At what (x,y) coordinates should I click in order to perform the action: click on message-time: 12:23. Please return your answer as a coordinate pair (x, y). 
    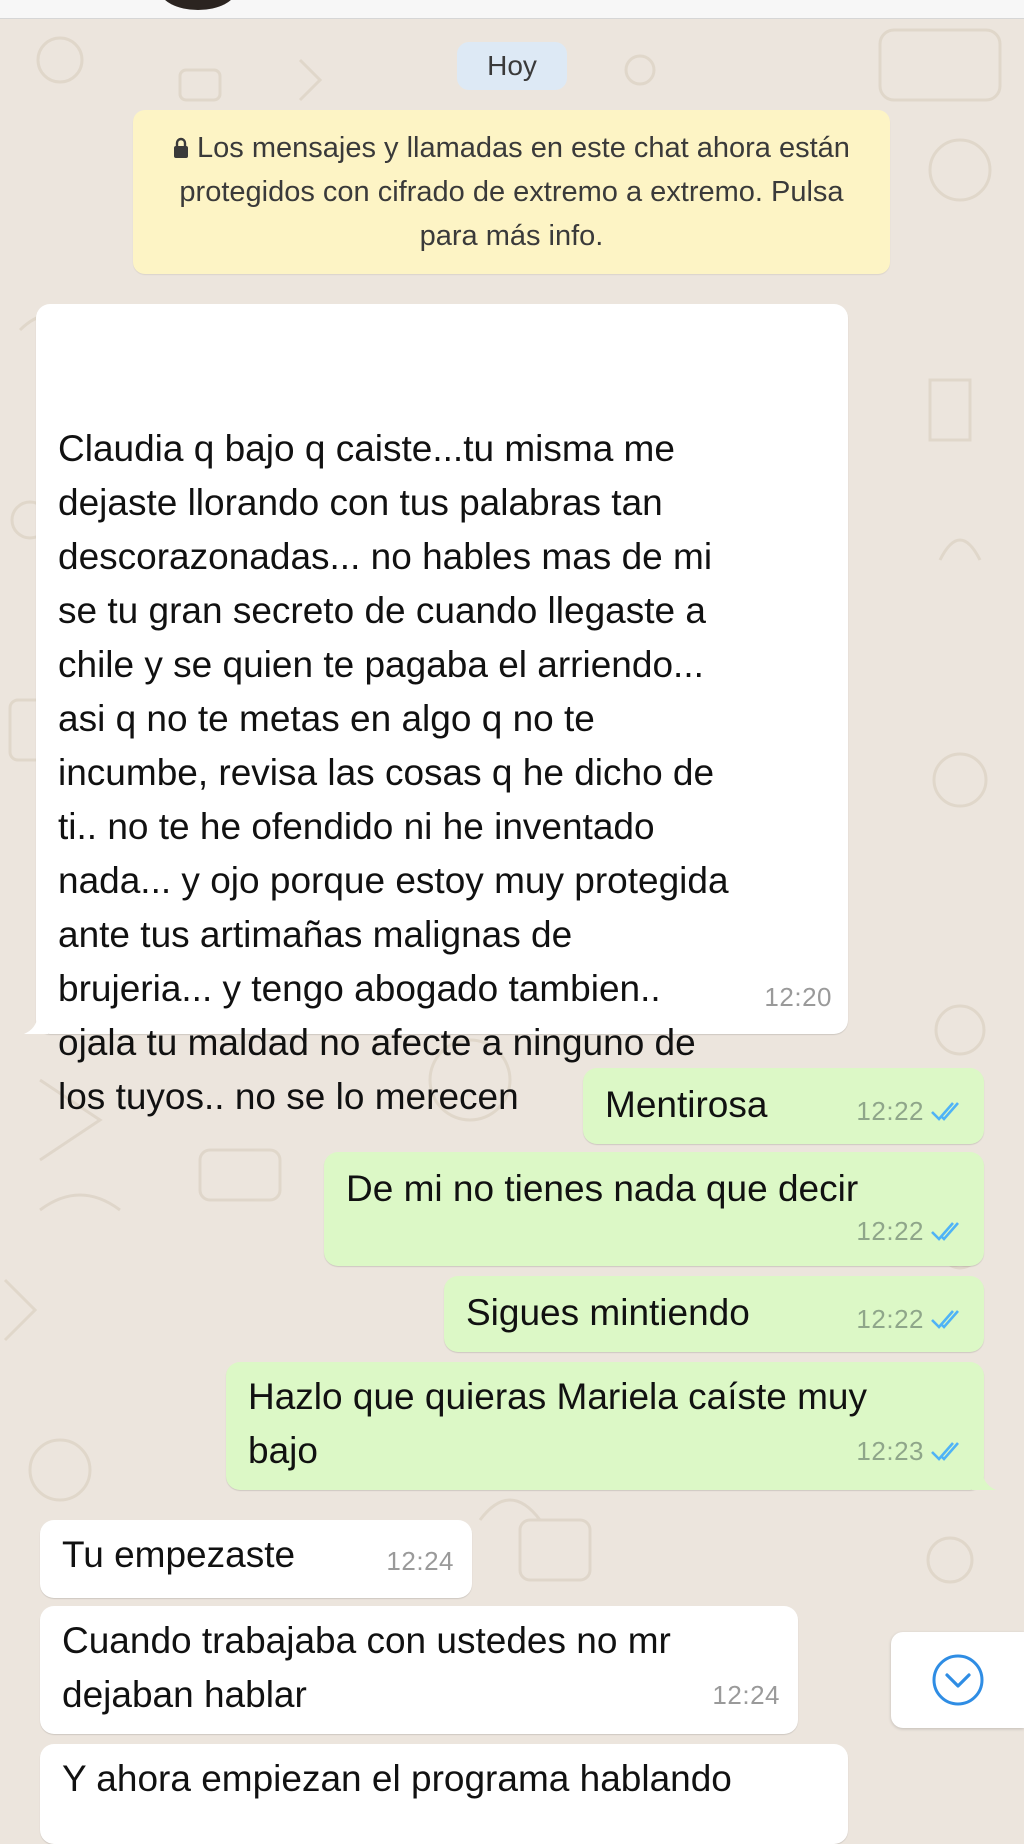
    Looking at the image, I should click on (910, 1451).